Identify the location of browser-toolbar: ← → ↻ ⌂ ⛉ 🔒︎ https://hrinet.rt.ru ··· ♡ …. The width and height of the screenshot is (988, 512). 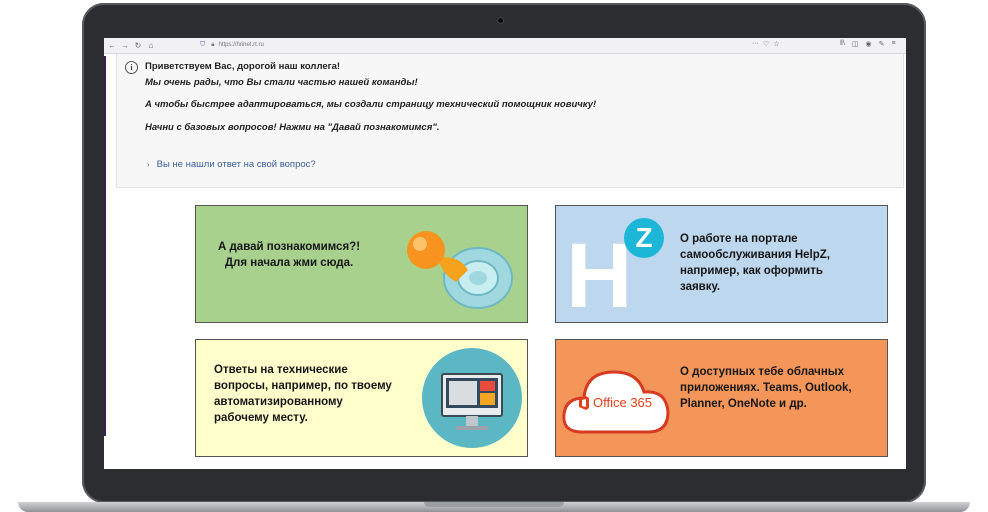
(505, 46).